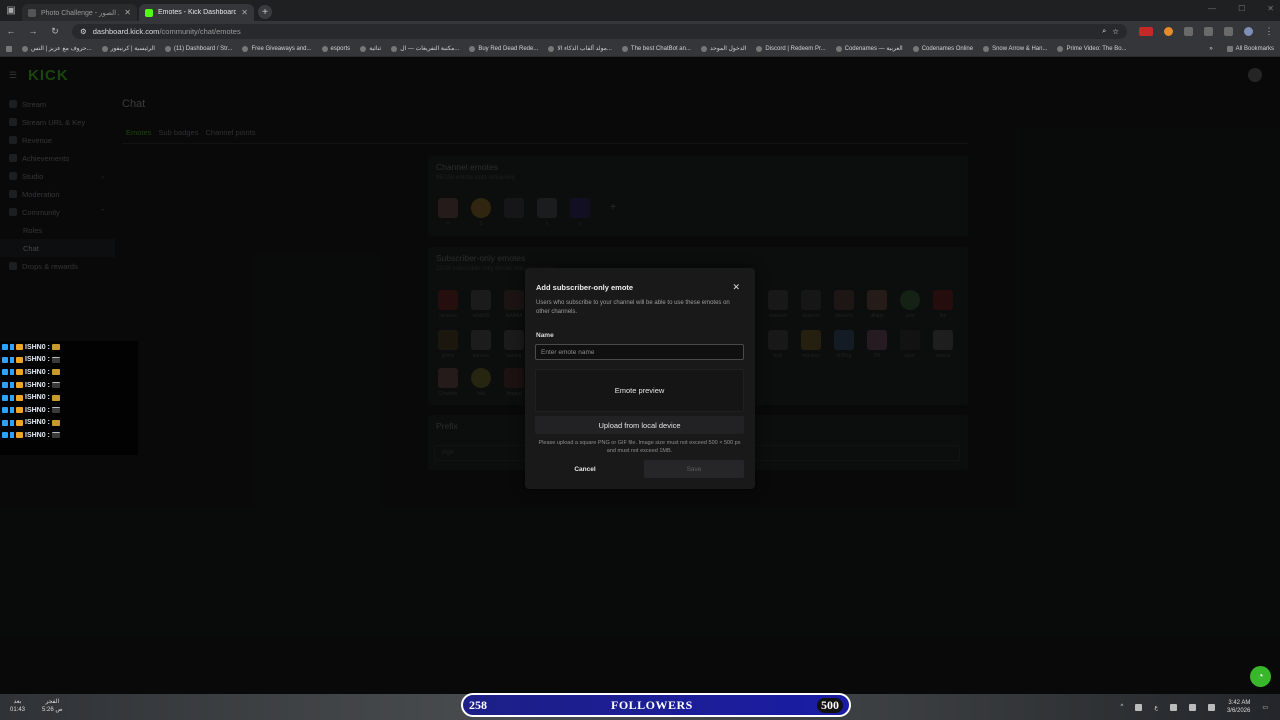 The image size is (1280, 720). What do you see at coordinates (9, 48) in the screenshot?
I see `apps-icon` at bounding box center [9, 48].